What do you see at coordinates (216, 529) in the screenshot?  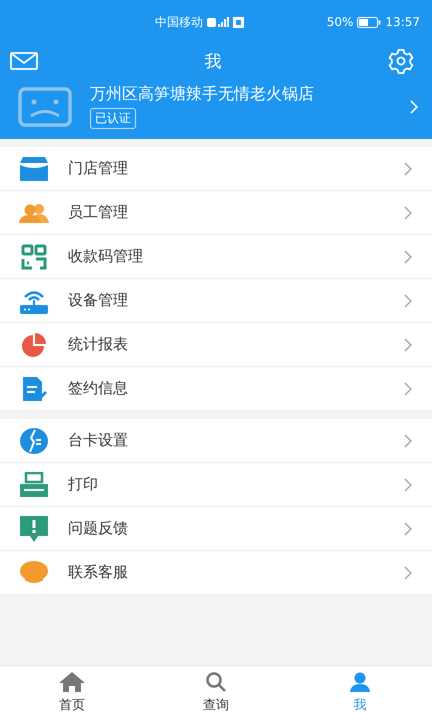 I see `menu-item: 问题反馈` at bounding box center [216, 529].